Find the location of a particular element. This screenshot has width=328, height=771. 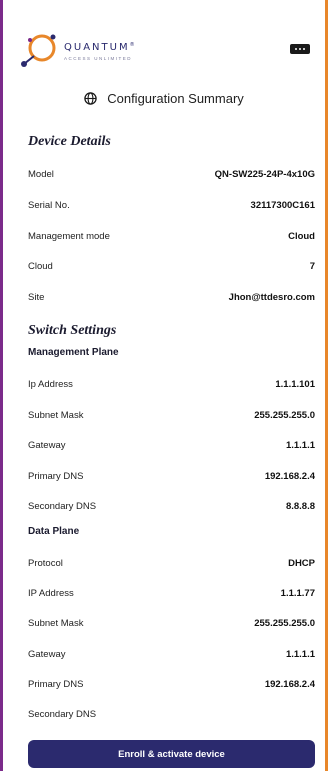

quantum-logo: QUANTUM® ACCESS UNLIMITED is located at coordinates (105, 50).